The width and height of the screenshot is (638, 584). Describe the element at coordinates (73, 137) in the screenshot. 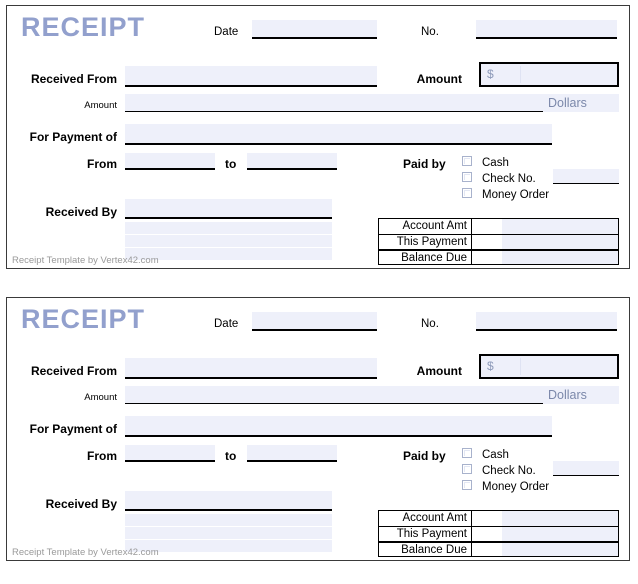

I see `for-payment-of-label: For Payment of` at that location.